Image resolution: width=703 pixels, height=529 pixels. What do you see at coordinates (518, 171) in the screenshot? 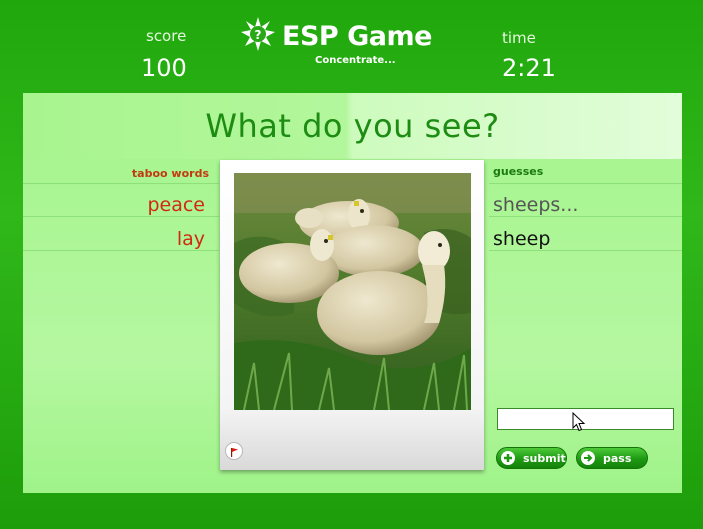
I see `guesses-header: guesses` at bounding box center [518, 171].